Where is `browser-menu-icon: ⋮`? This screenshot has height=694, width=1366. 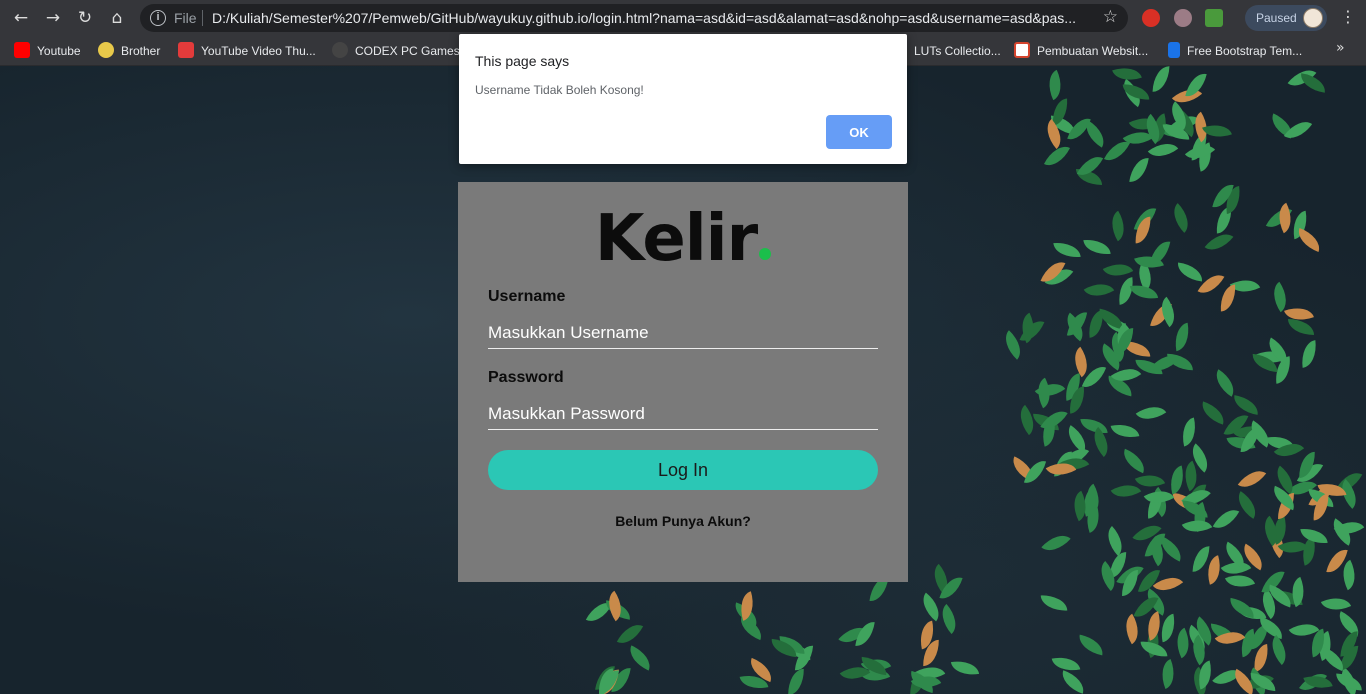
browser-menu-icon: ⋮ is located at coordinates (1348, 16).